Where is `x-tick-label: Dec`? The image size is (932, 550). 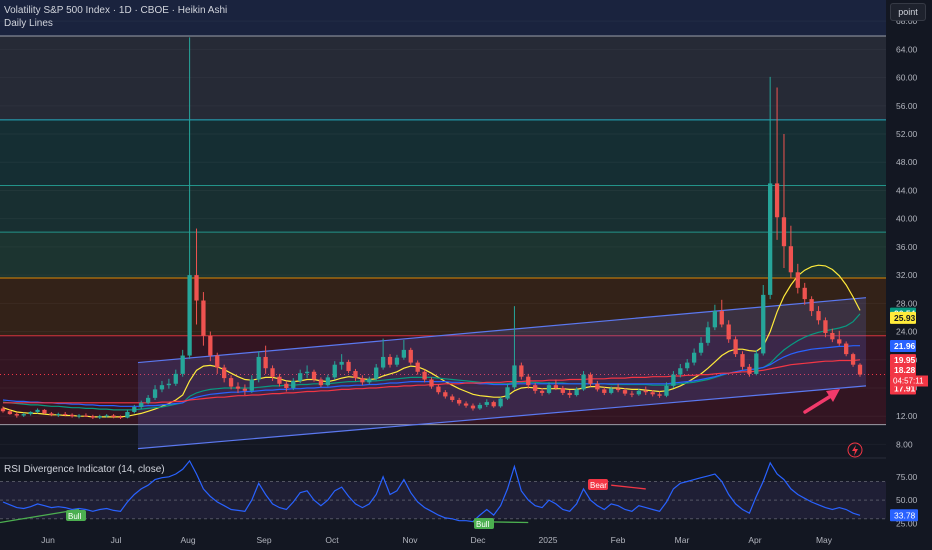 x-tick-label: Dec is located at coordinates (478, 540).